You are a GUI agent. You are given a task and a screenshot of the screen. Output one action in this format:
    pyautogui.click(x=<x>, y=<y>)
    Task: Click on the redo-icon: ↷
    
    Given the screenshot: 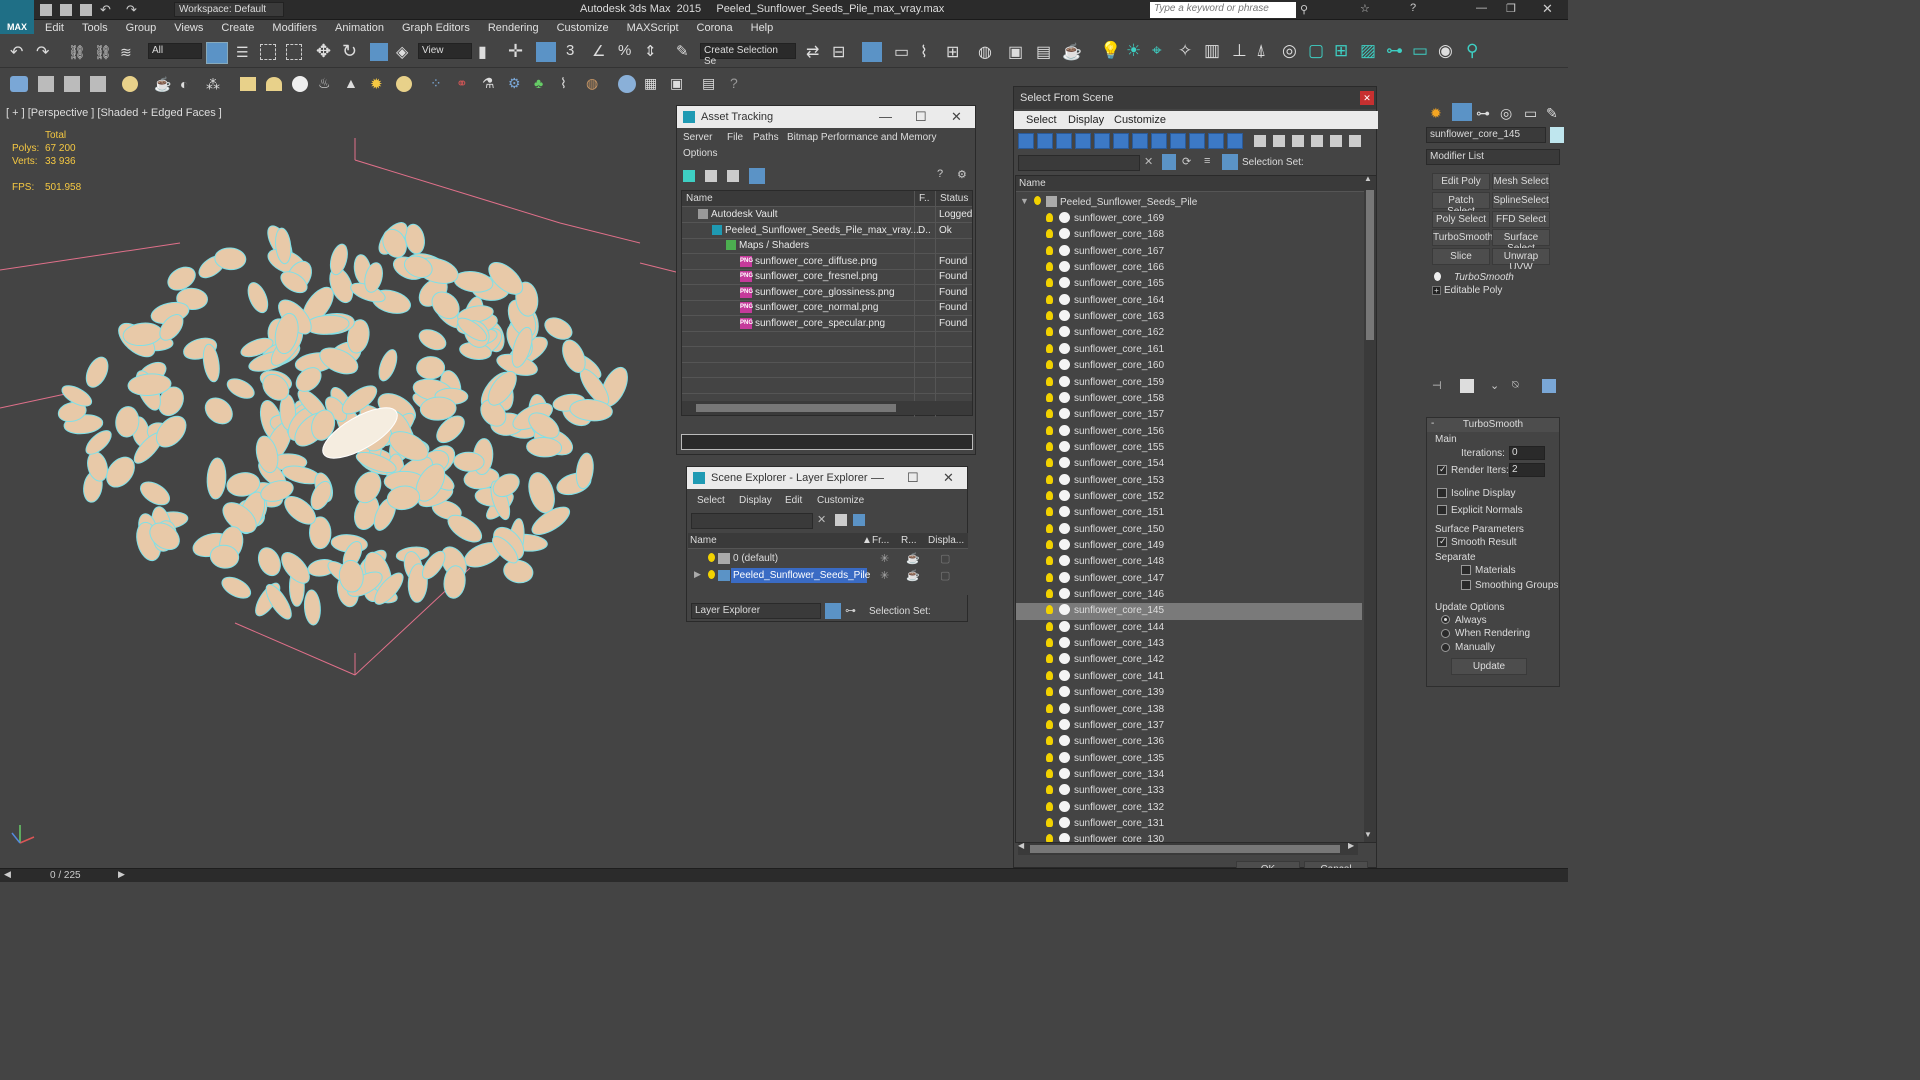 What is the action you would take?
    pyautogui.click(x=131, y=10)
    